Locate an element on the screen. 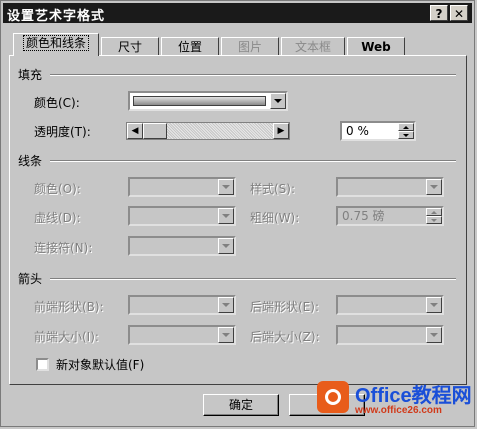  tab-web: Web is located at coordinates (376, 46).